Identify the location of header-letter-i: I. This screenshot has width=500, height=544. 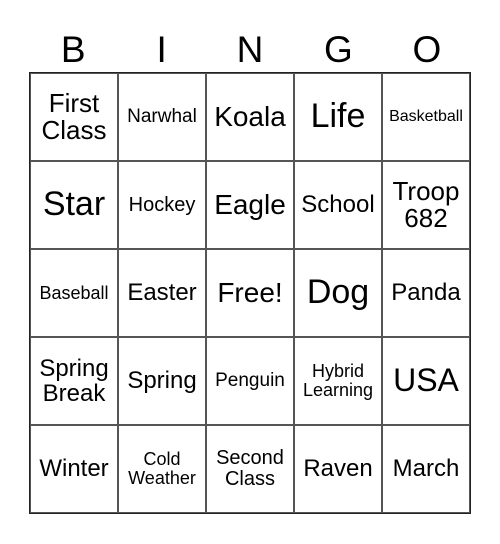
(161, 49).